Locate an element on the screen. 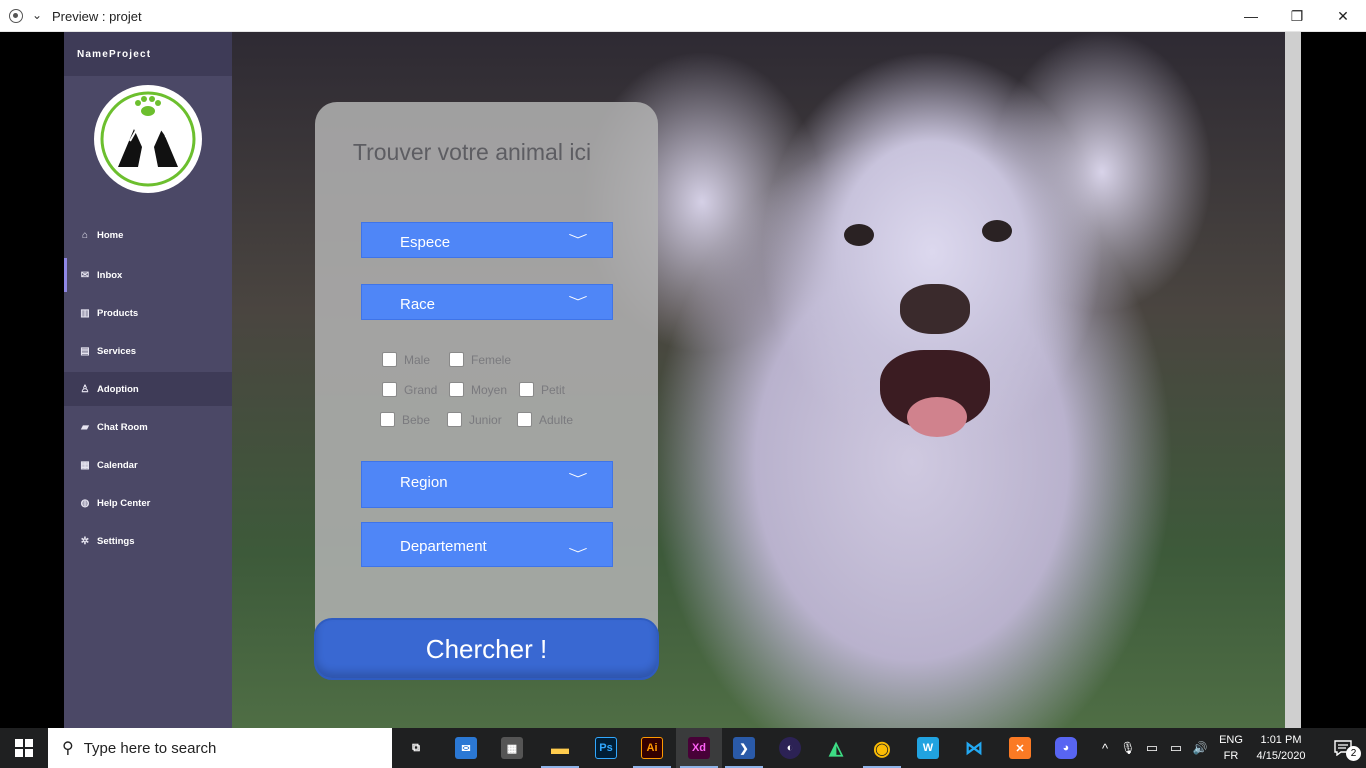  photoshop-icon: Ps is located at coordinates (606, 748).